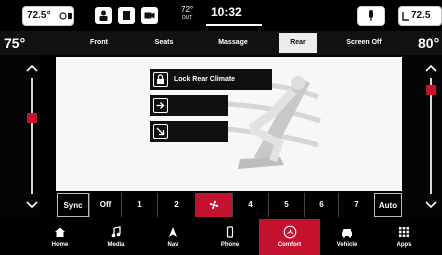 This screenshot has height=255, width=442. Describe the element at coordinates (189, 105) in the screenshot. I see `rear-airflow-forward-button` at that location.